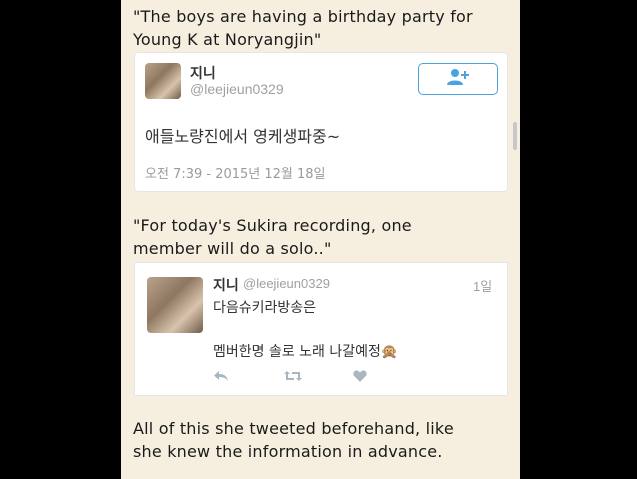 Image resolution: width=637 pixels, height=479 pixels. I want to click on caption-mid-line1: "For today's Sukira recording, one, so click(272, 225).